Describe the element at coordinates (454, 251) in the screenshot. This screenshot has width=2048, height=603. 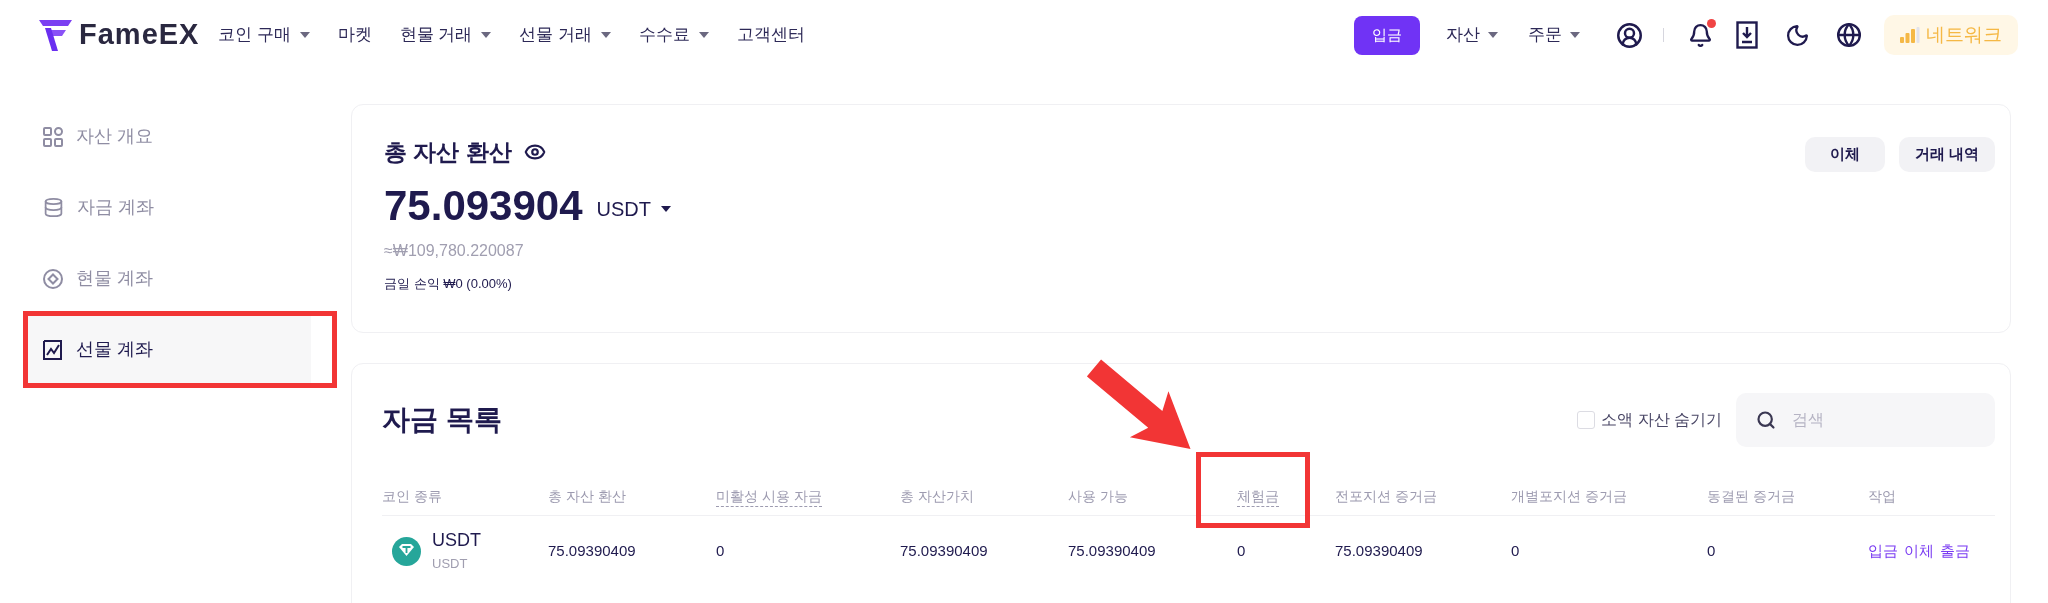
I see `approx-value: ≈₩109,780.220087` at that location.